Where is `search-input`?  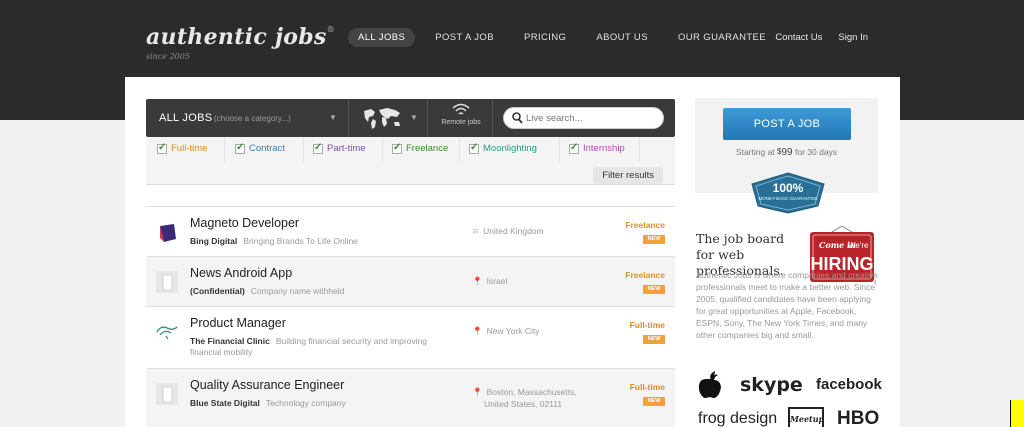
search-input is located at coordinates (591, 118).